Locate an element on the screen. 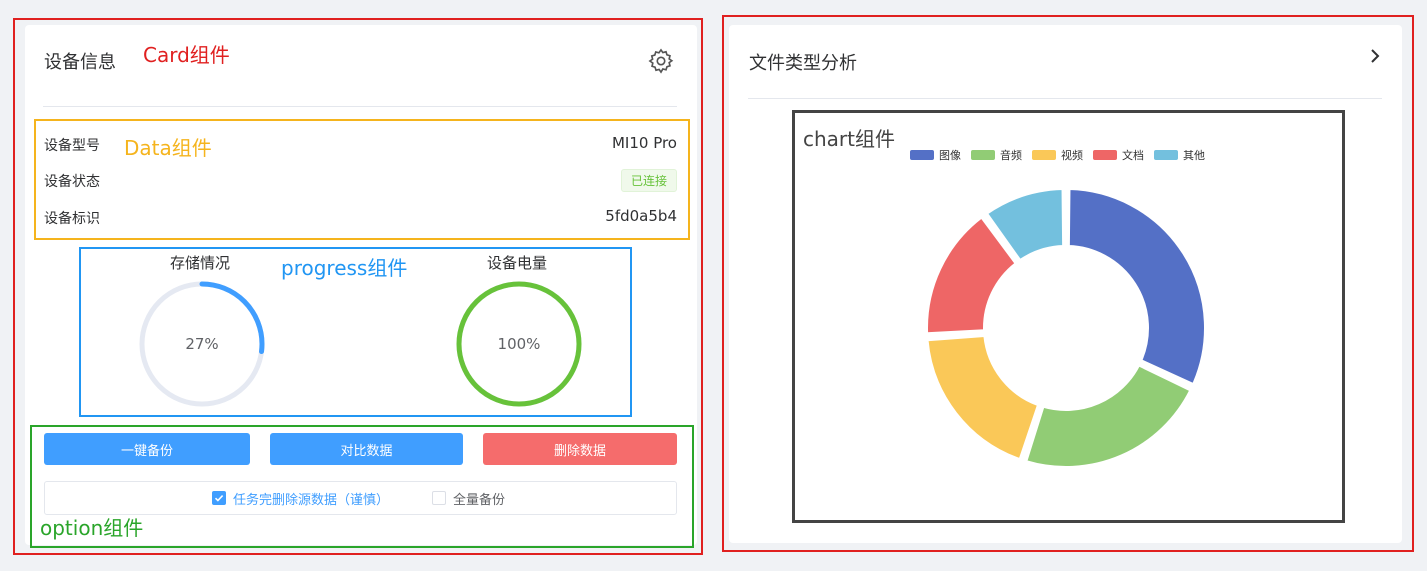 Image resolution: width=1427 pixels, height=571 pixels. row-value-model: MI10 Pro is located at coordinates (644, 143).